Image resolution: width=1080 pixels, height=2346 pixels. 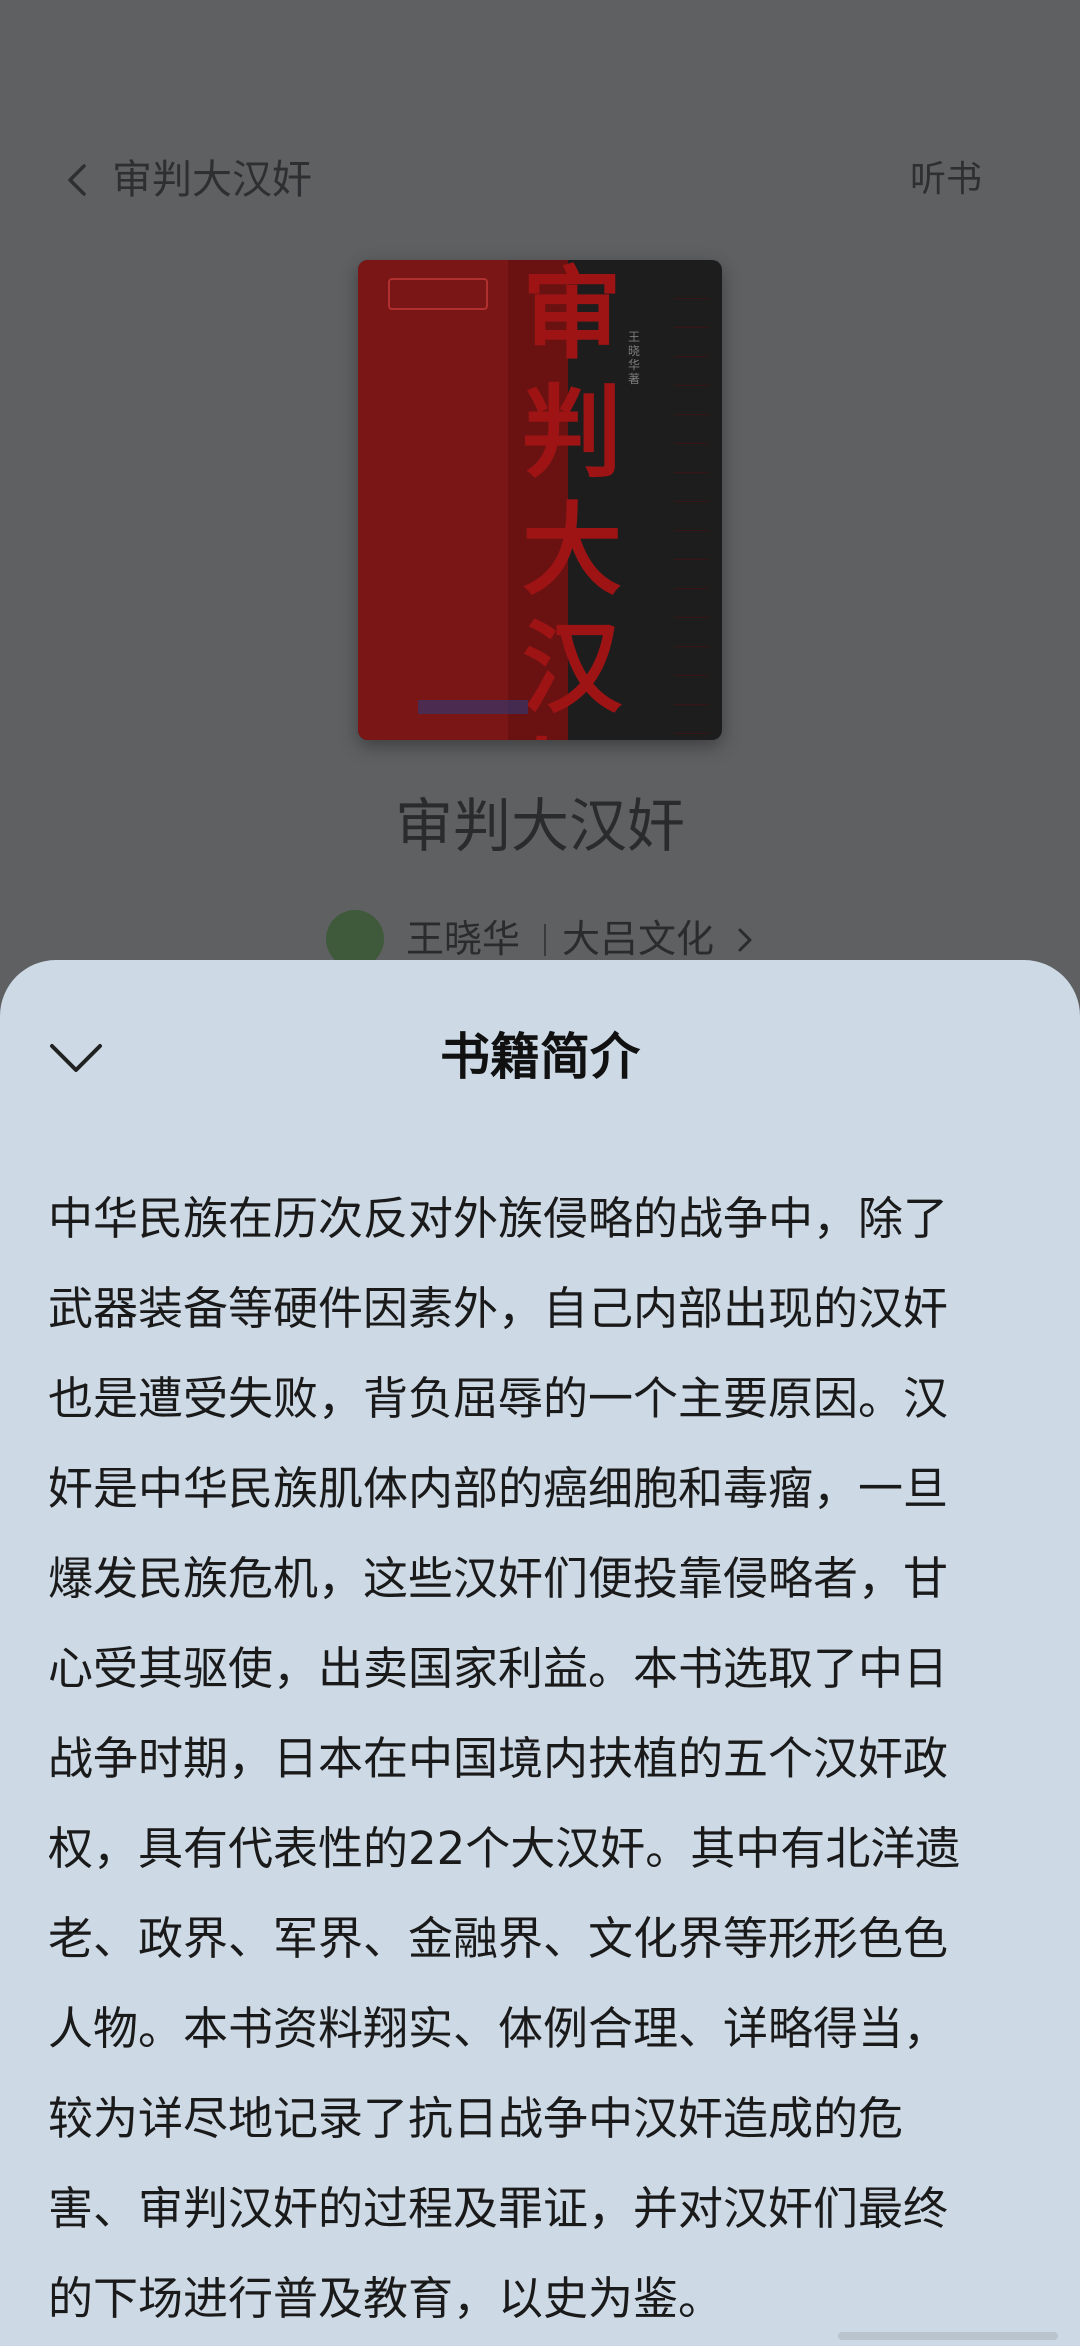 I want to click on cover-author: 王晓华著, so click(x=634, y=358).